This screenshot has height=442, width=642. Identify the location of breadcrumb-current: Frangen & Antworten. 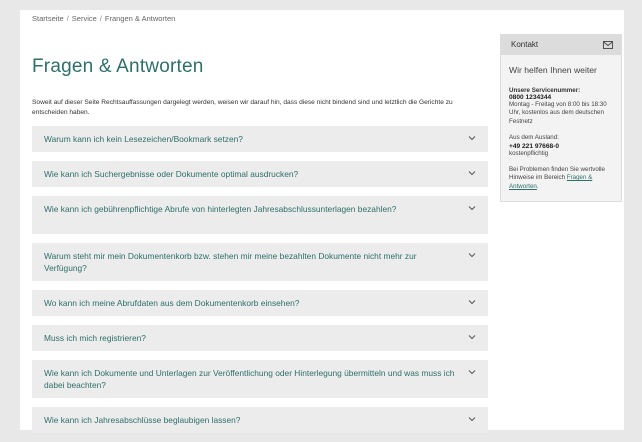
(140, 18).